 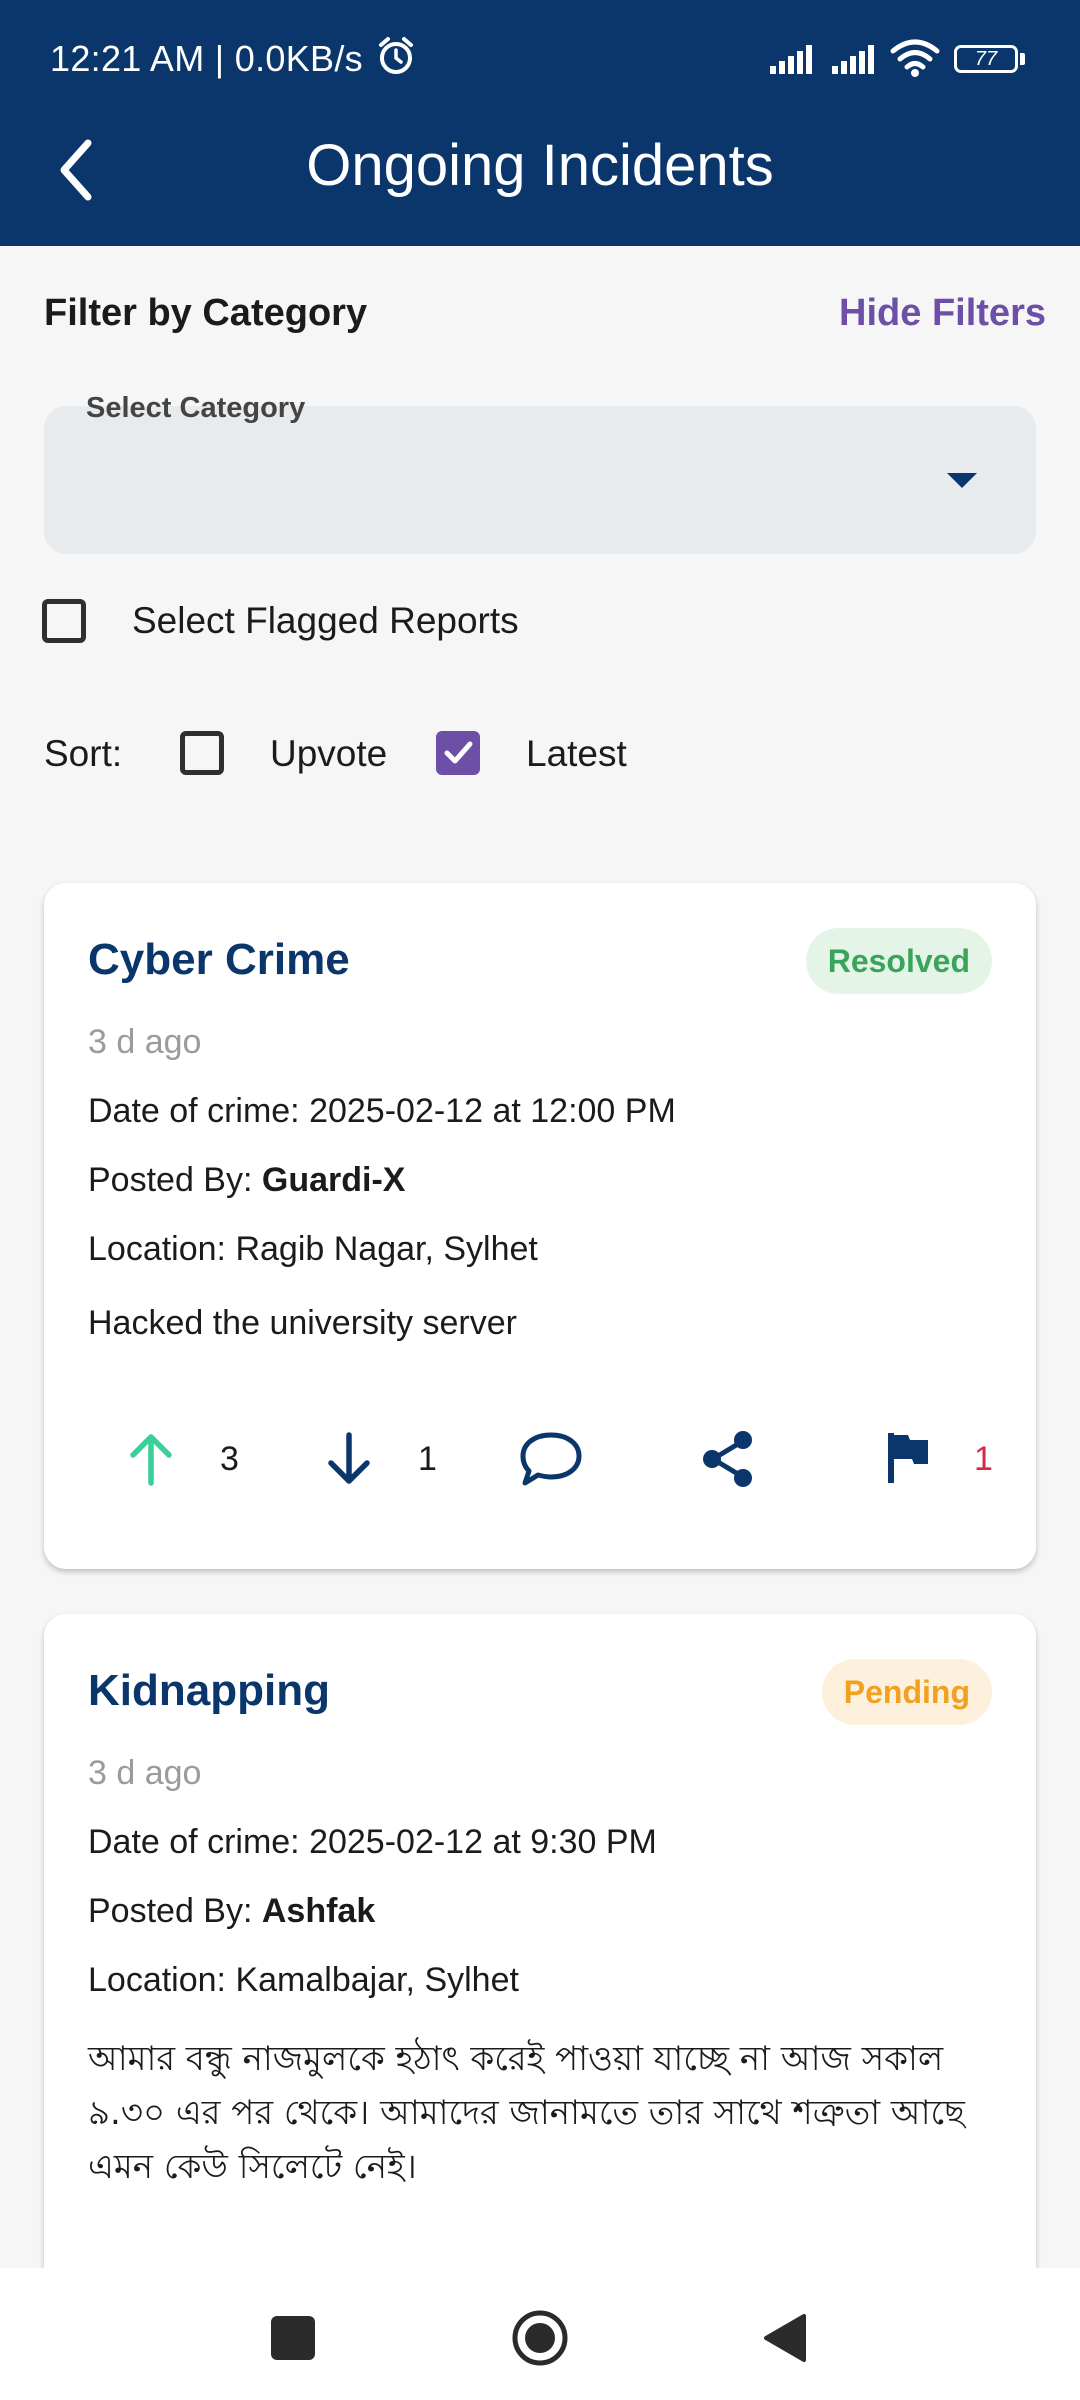 I want to click on sort-upvote-checkbox, so click(x=202, y=753).